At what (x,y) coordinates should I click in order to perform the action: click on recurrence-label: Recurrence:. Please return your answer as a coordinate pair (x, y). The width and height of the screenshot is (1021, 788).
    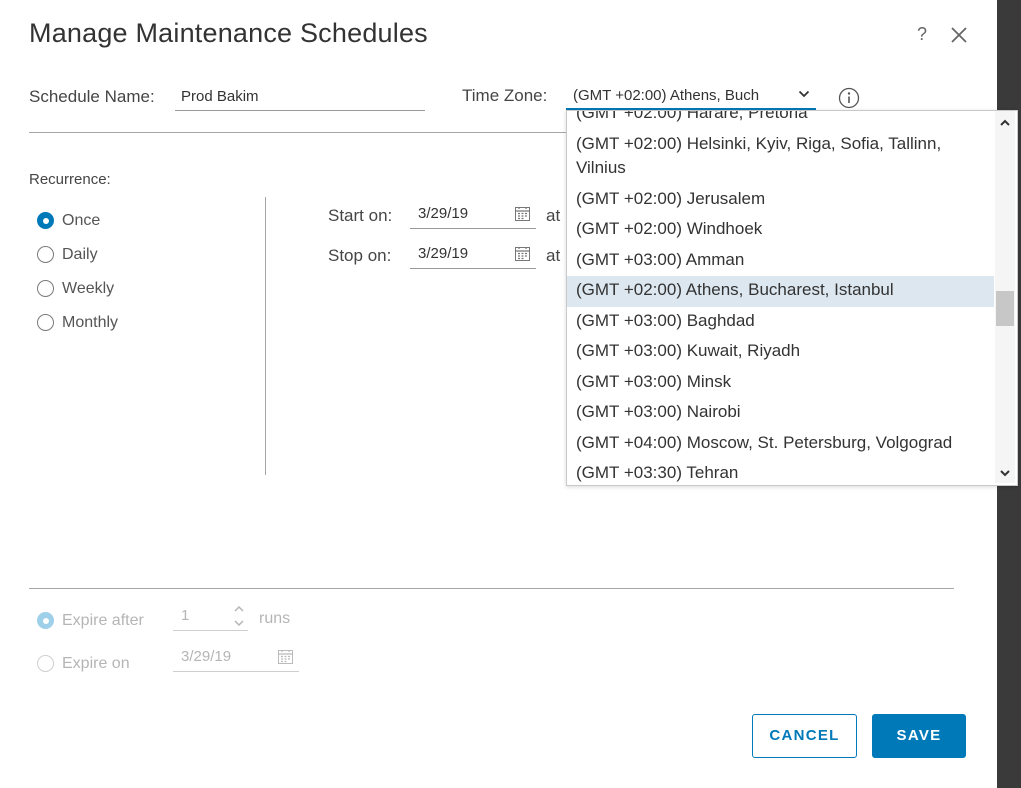
    Looking at the image, I should click on (70, 179).